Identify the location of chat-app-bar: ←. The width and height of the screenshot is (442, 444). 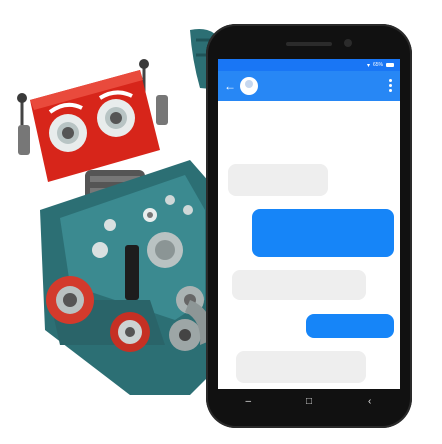
(309, 86).